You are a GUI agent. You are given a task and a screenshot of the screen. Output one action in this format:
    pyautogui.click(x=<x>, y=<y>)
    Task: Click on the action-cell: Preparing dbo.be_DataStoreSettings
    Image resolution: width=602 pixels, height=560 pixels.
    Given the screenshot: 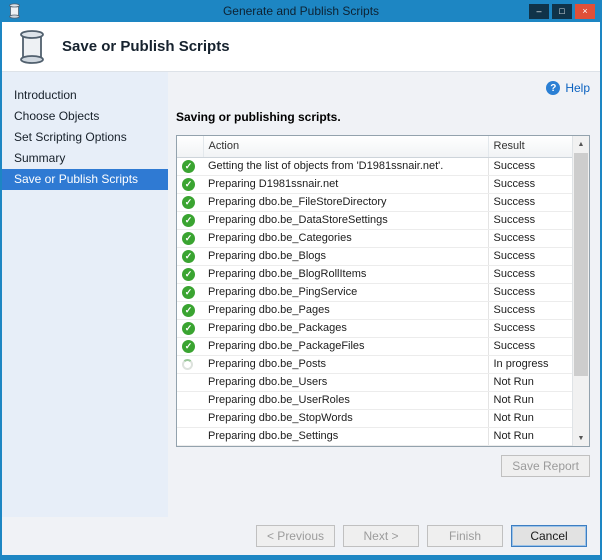 What is the action you would take?
    pyautogui.click(x=345, y=220)
    